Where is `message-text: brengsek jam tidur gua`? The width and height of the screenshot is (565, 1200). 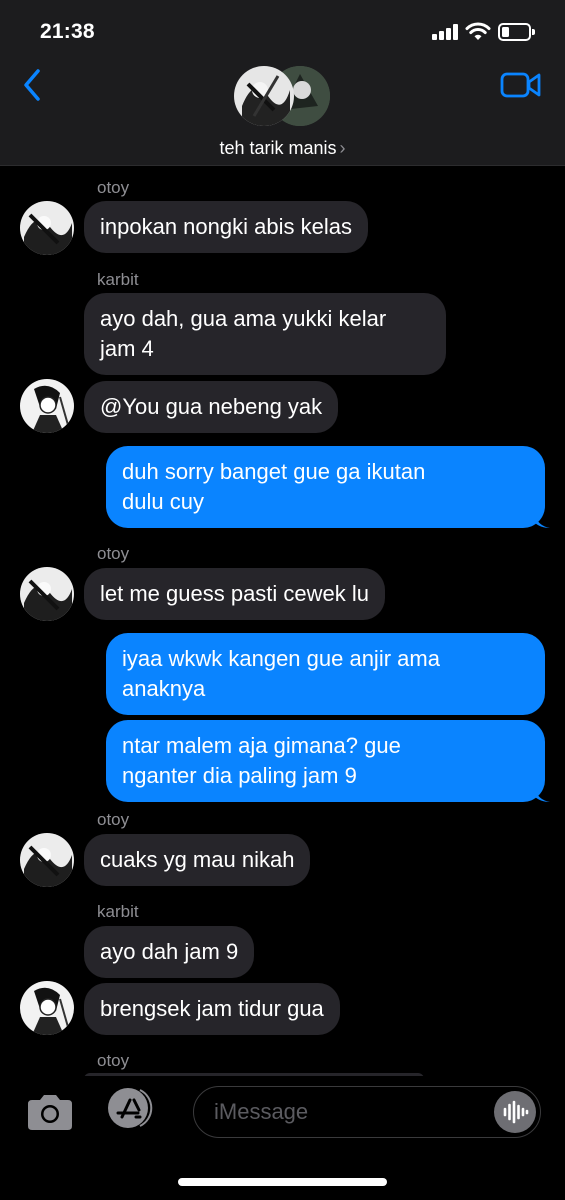 message-text: brengsek jam tidur gua is located at coordinates (212, 1008).